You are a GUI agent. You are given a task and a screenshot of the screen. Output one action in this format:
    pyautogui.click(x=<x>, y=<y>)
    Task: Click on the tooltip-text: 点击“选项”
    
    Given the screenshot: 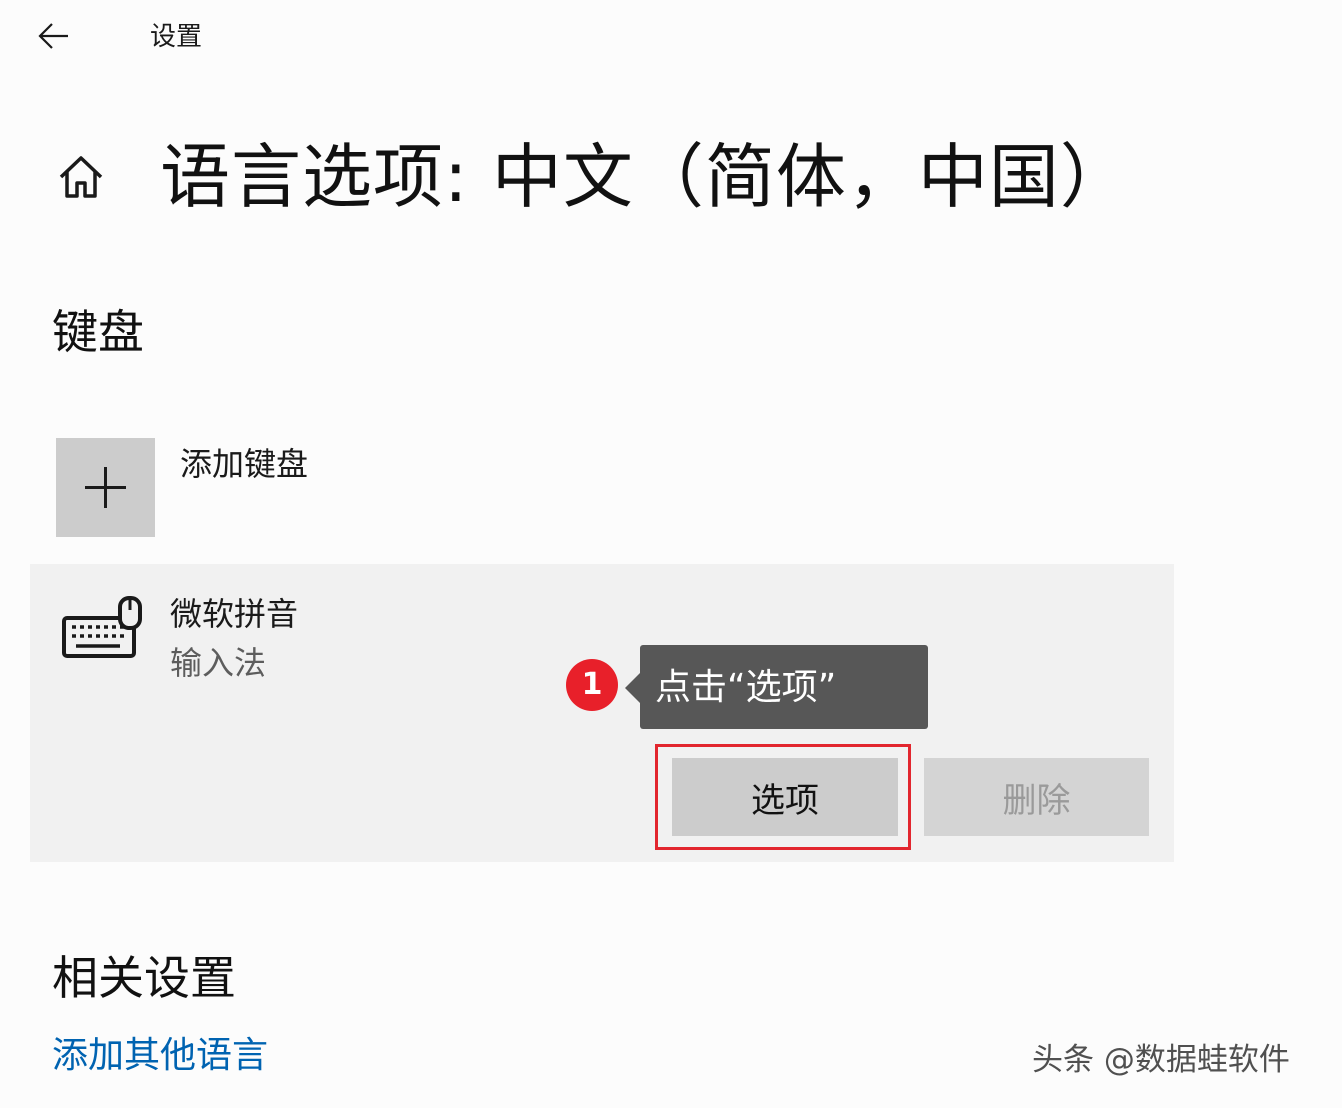 What is the action you would take?
    pyautogui.click(x=746, y=687)
    